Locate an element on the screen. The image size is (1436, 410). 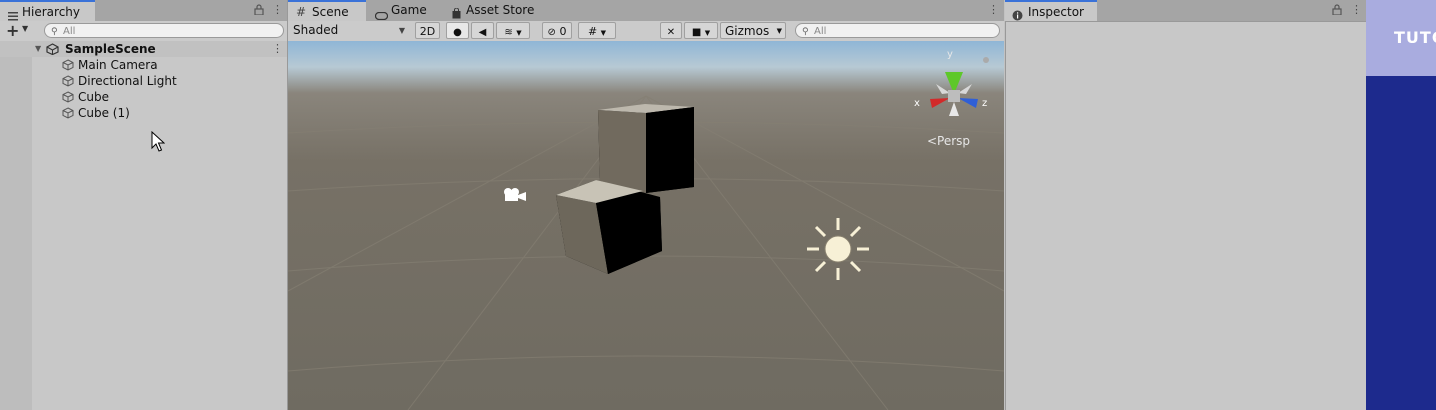
tab-asset-store: Asset Store is located at coordinates (498, 10).